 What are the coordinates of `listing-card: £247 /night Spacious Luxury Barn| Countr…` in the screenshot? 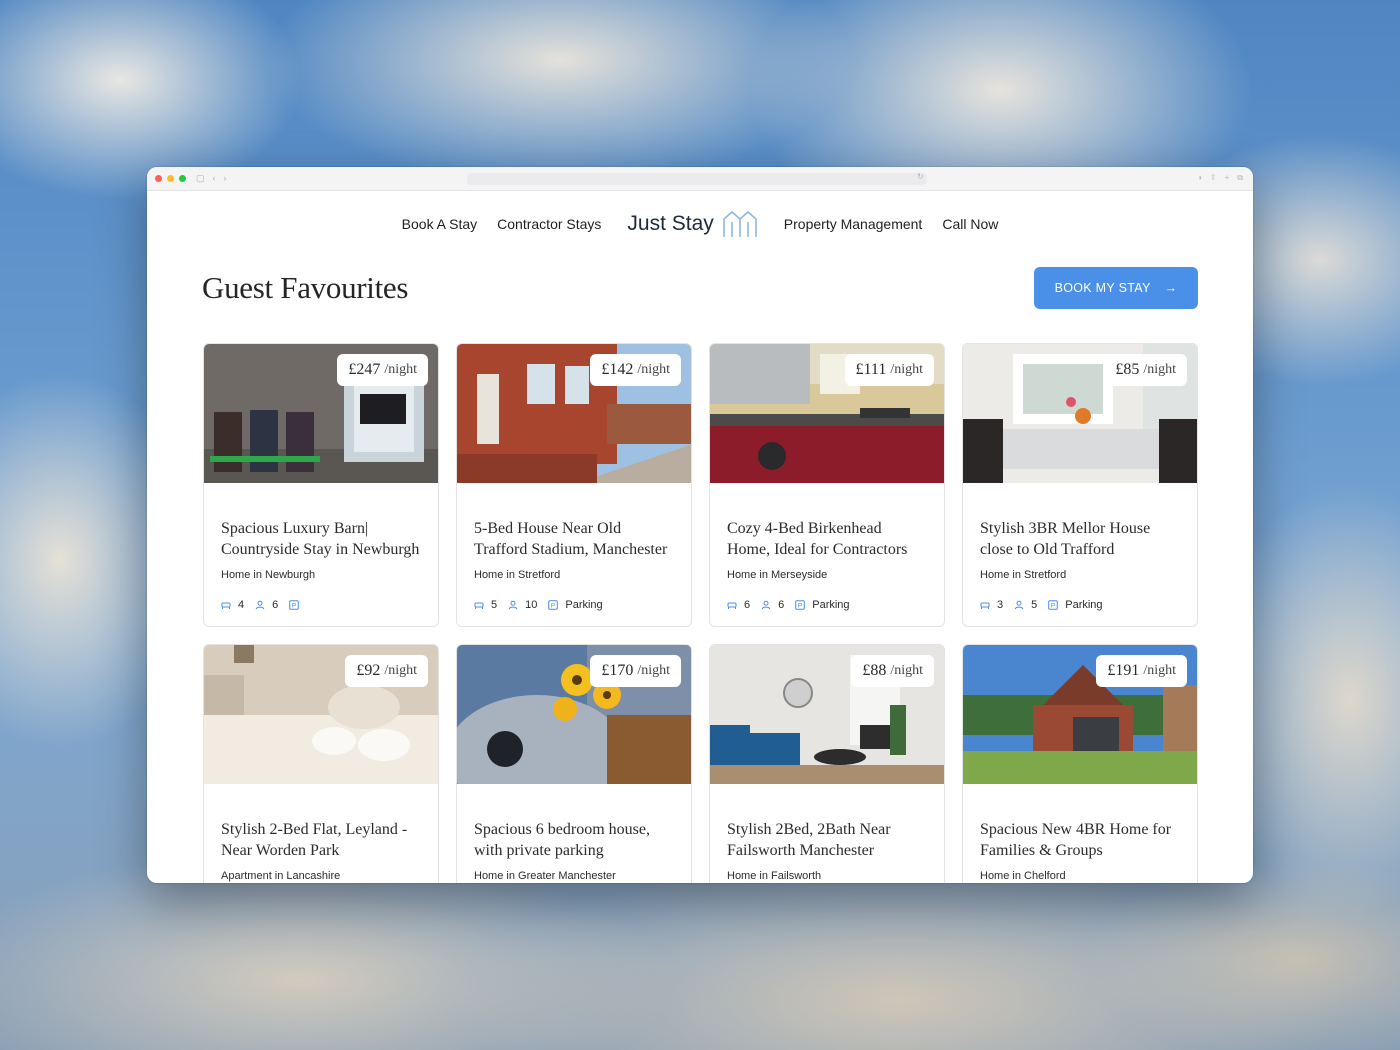 It's located at (321, 485).